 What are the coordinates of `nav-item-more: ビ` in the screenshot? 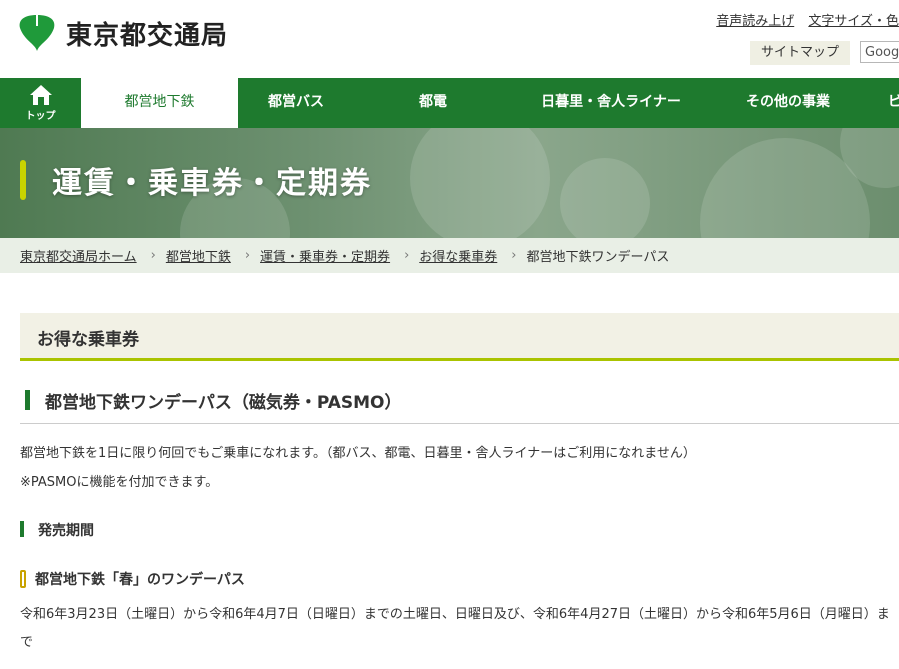 It's located at (882, 103).